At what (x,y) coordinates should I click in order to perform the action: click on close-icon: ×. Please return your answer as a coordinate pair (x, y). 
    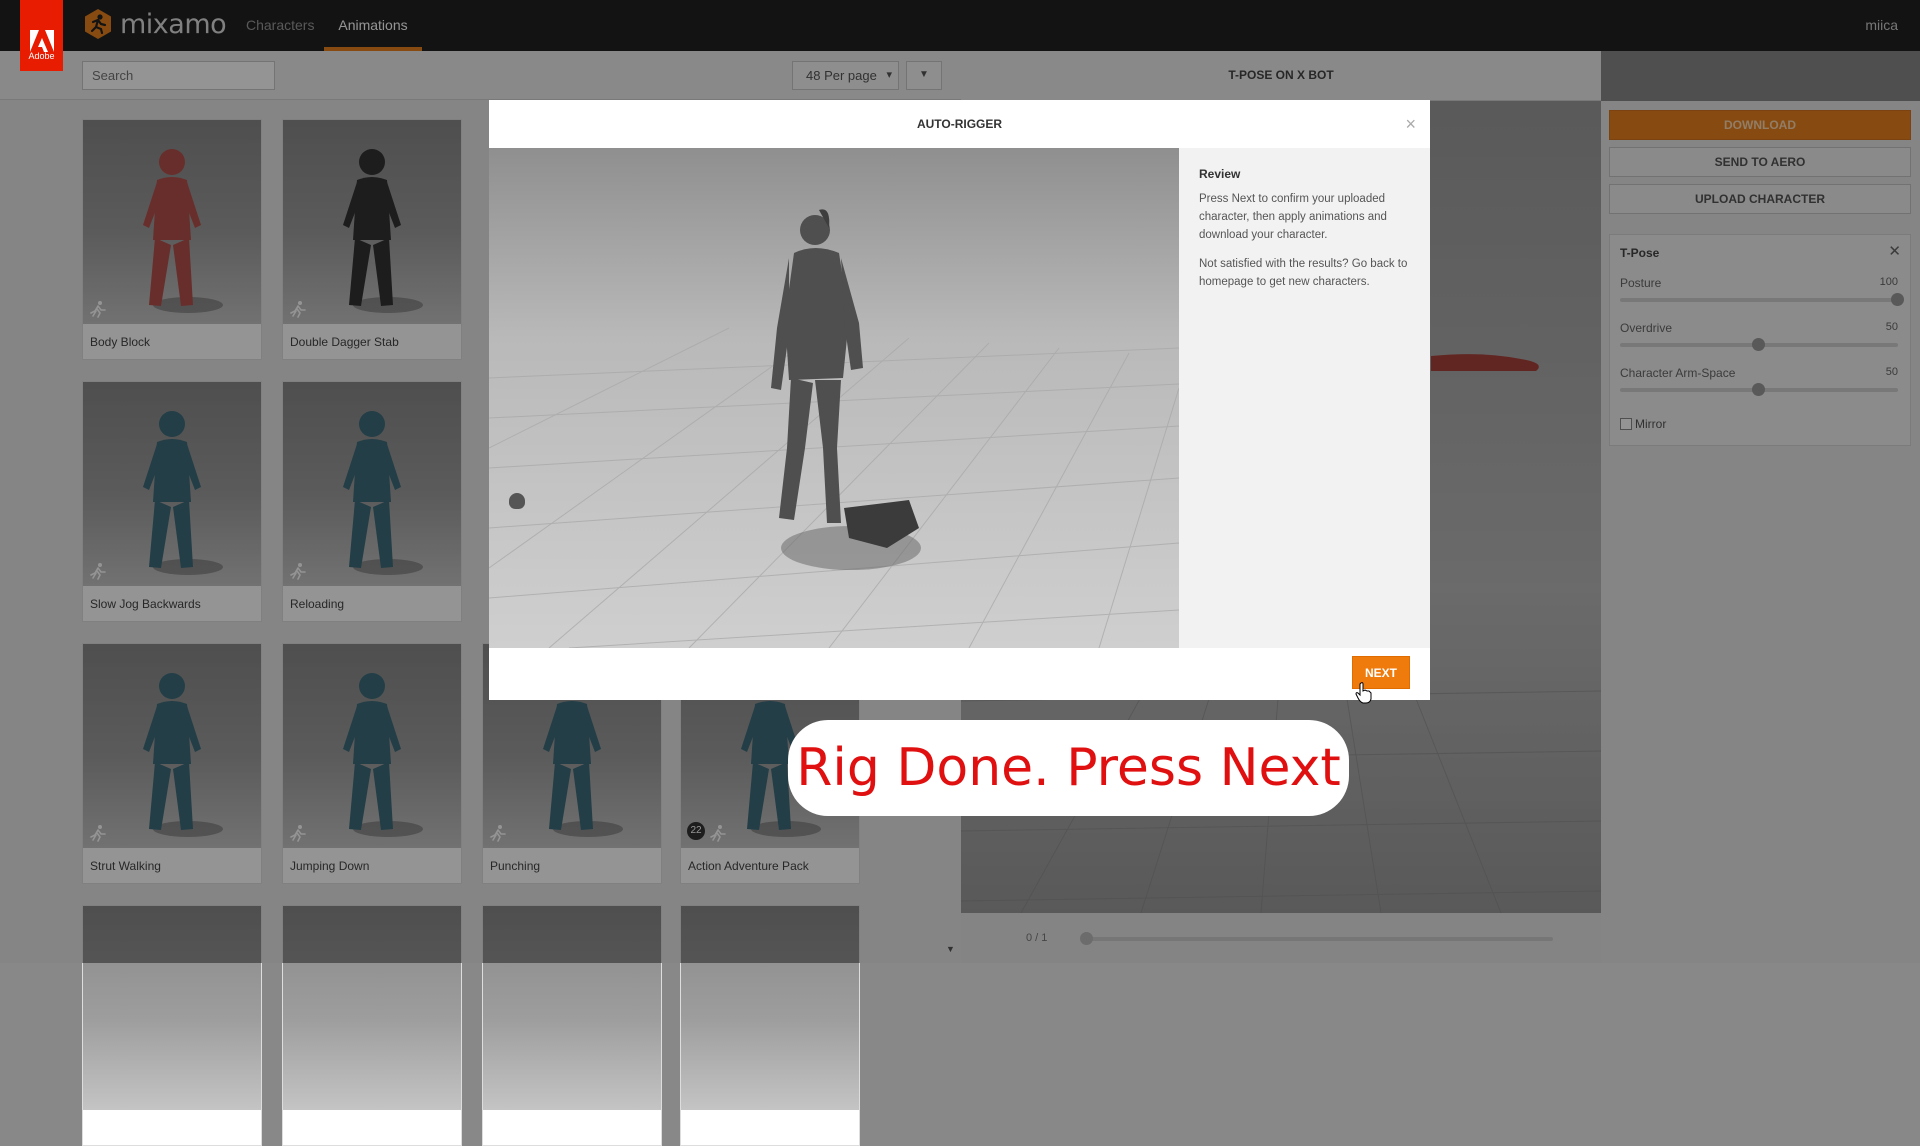
    Looking at the image, I should click on (1410, 124).